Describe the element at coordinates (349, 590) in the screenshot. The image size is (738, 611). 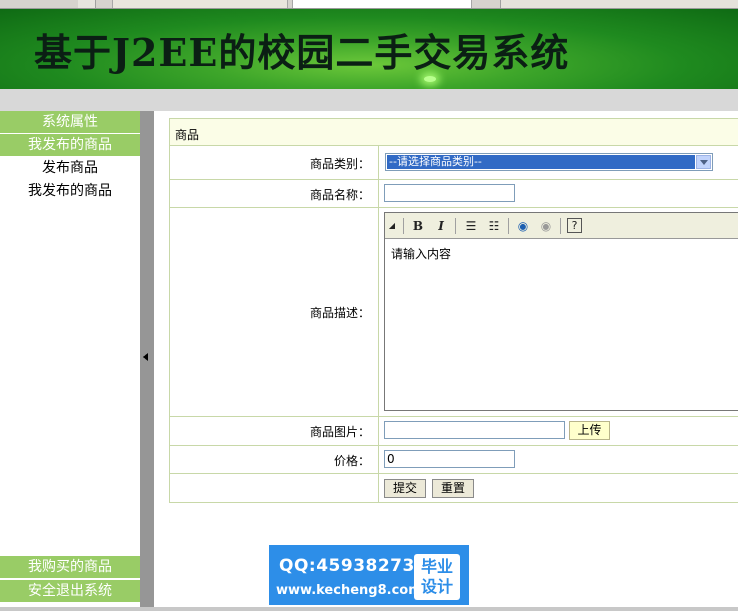
I see `ad-url: www.kecheng8.com` at that location.